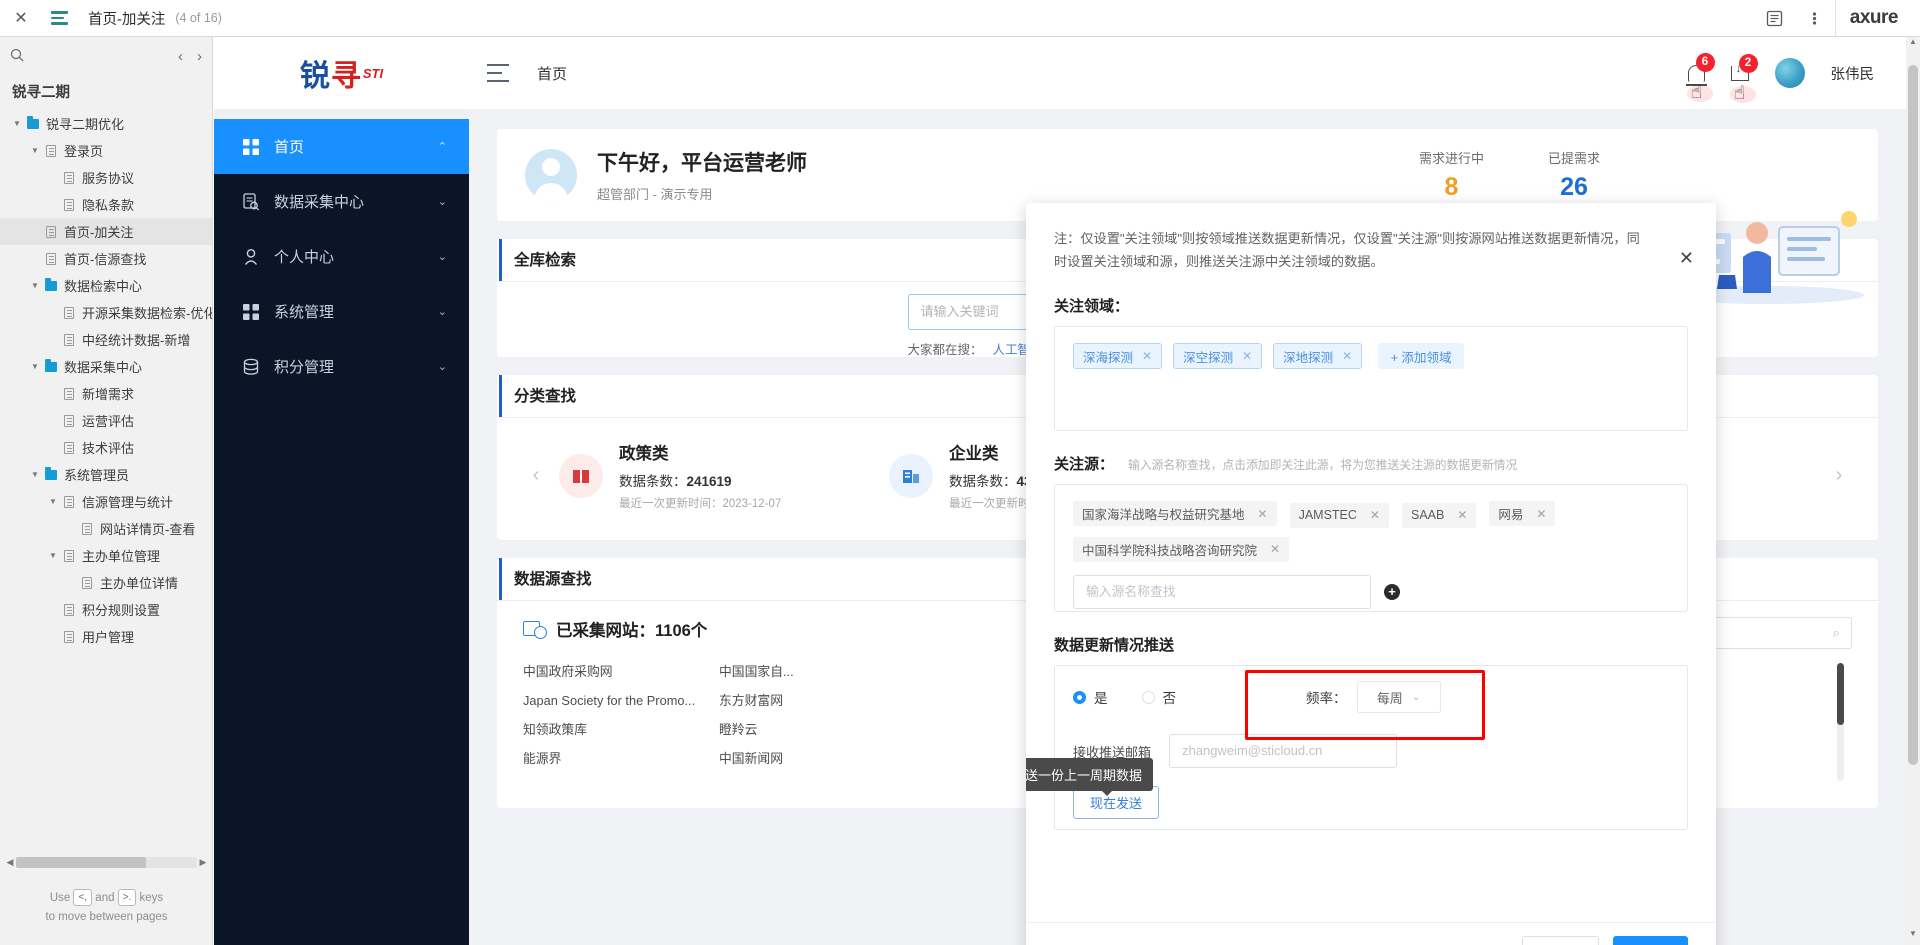 Image resolution: width=1920 pixels, height=945 pixels. Describe the element at coordinates (1159, 697) in the screenshot. I see `radio-no: 否` at that location.